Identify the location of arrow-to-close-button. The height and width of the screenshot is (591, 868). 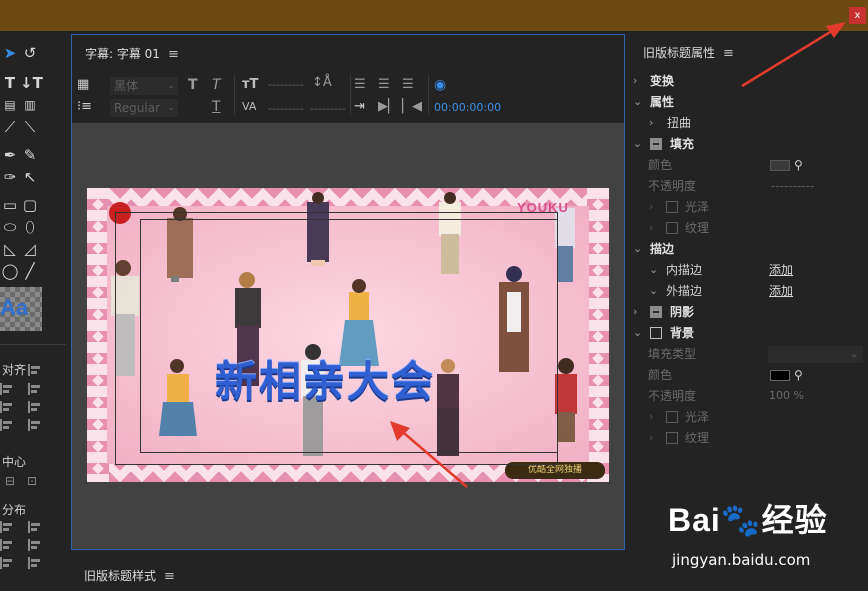
(791, 56).